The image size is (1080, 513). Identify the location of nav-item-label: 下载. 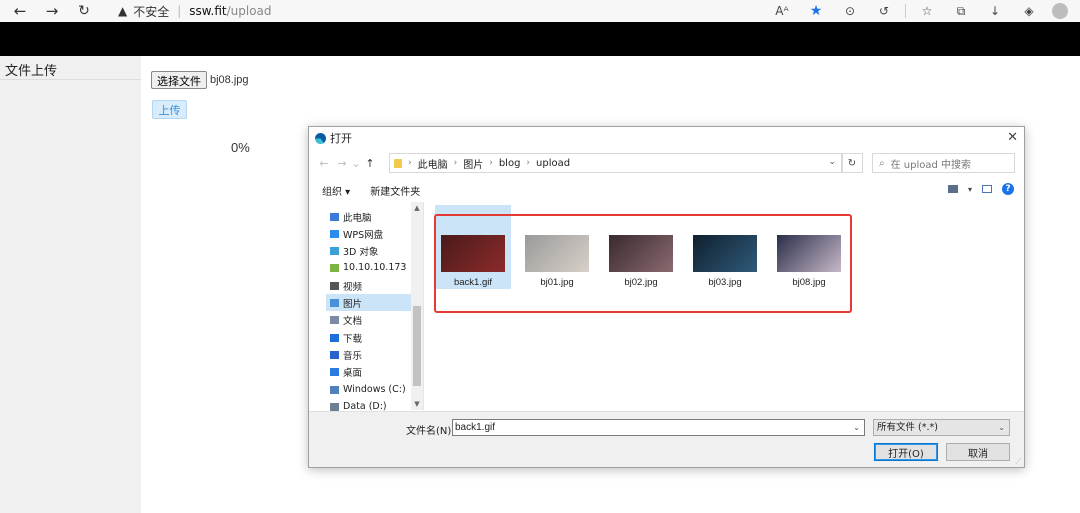
(353, 339).